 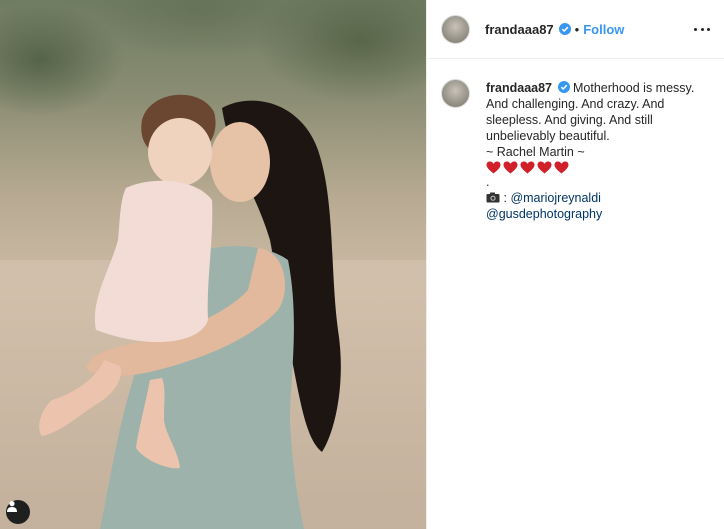 I want to click on user-profile-icon, so click(x=12, y=506).